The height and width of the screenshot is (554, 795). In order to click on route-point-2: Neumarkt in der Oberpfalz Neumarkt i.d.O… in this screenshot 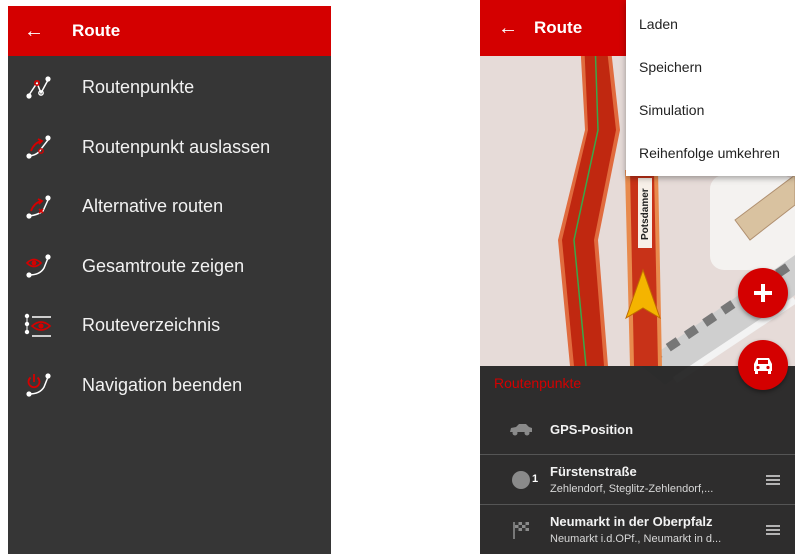, I will do `click(637, 529)`.